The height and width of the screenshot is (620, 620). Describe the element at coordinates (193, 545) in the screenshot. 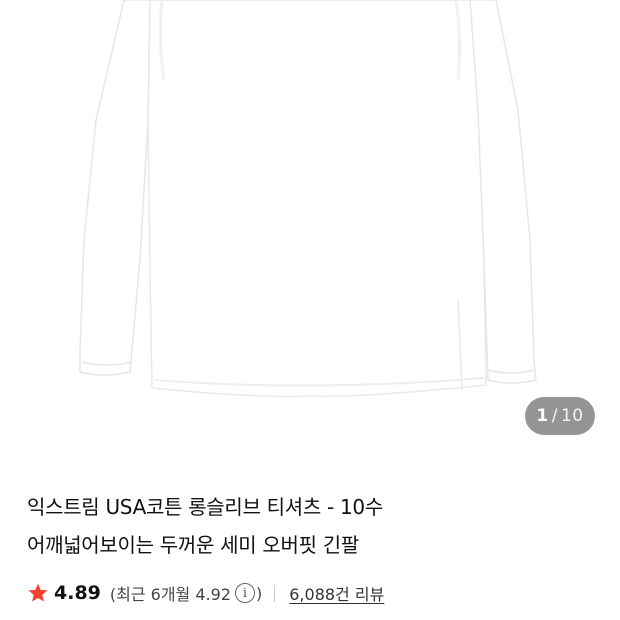

I see `product-title-line-2: 어깨넓어보이는 두꺼운 세미 오버핏 긴팔` at that location.